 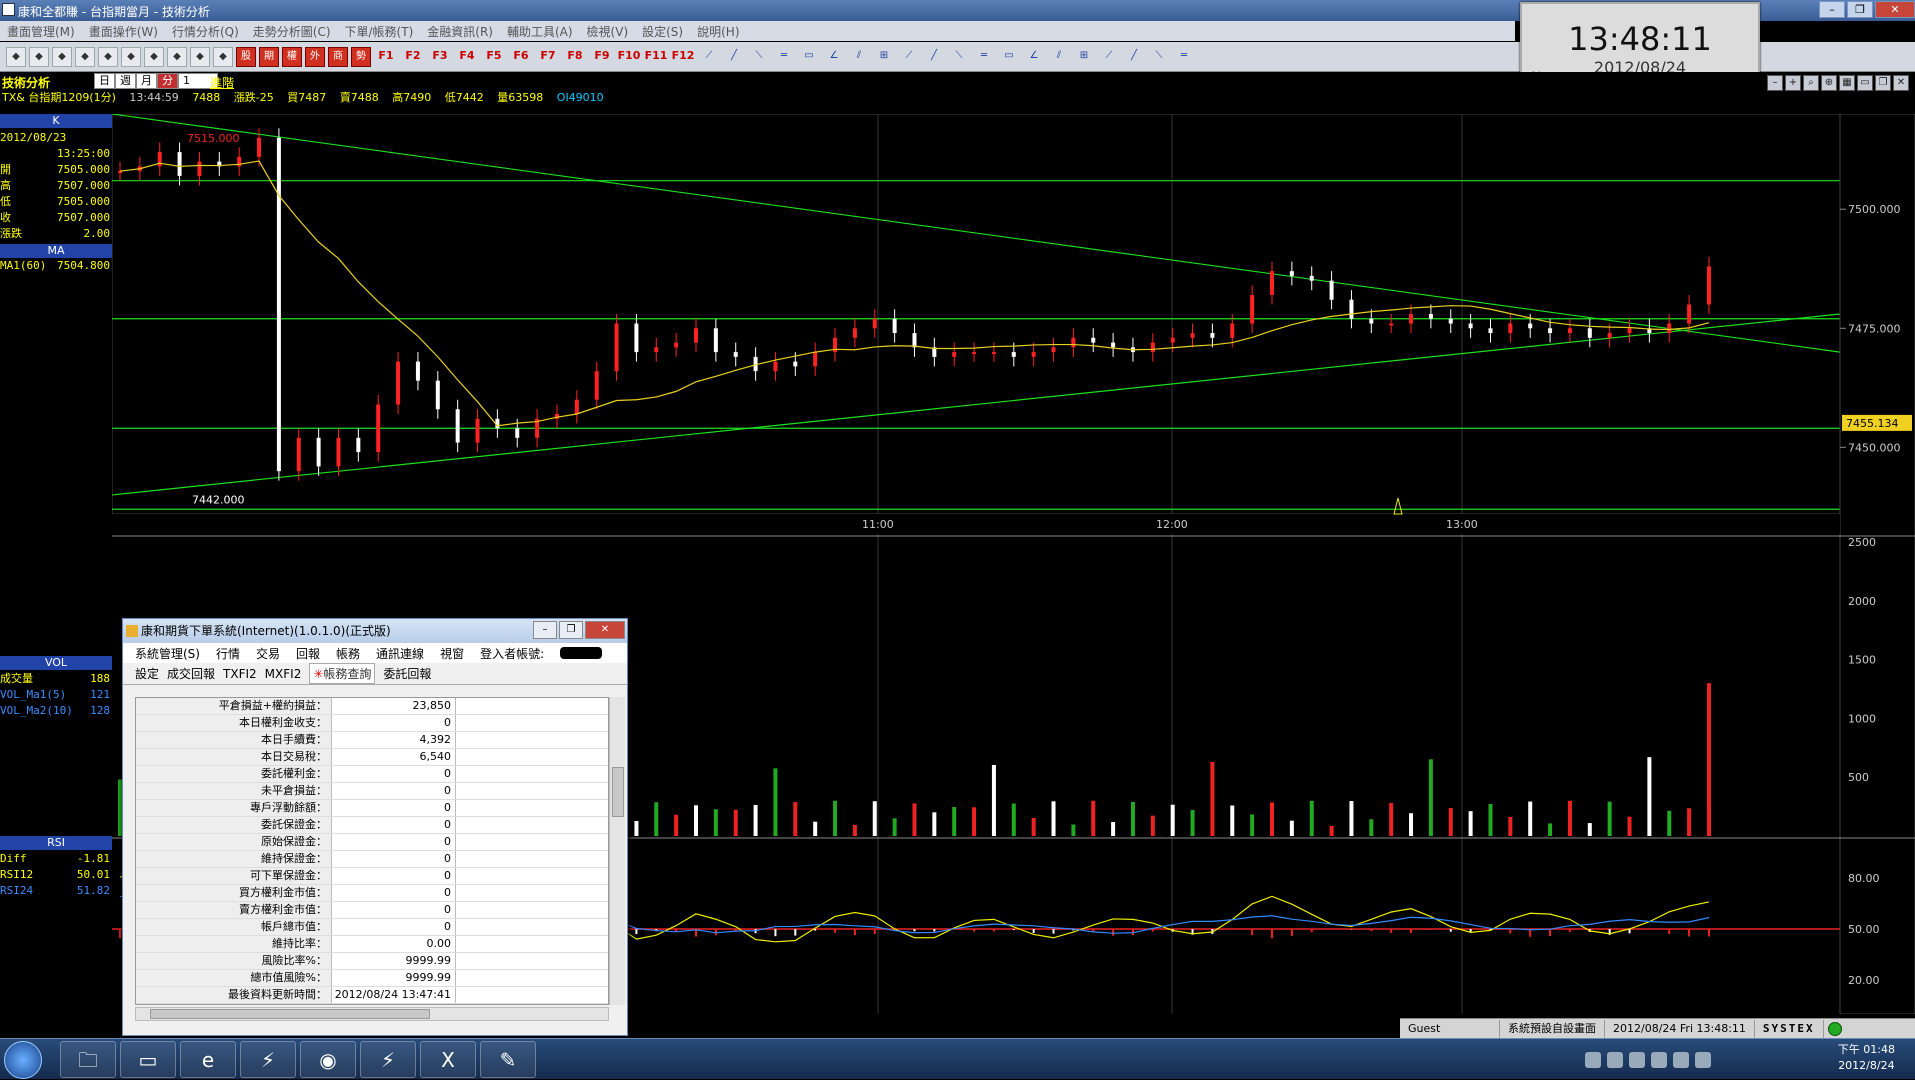 What do you see at coordinates (540, 31) in the screenshot?
I see `menu-item-6: 輔助工具(A)` at bounding box center [540, 31].